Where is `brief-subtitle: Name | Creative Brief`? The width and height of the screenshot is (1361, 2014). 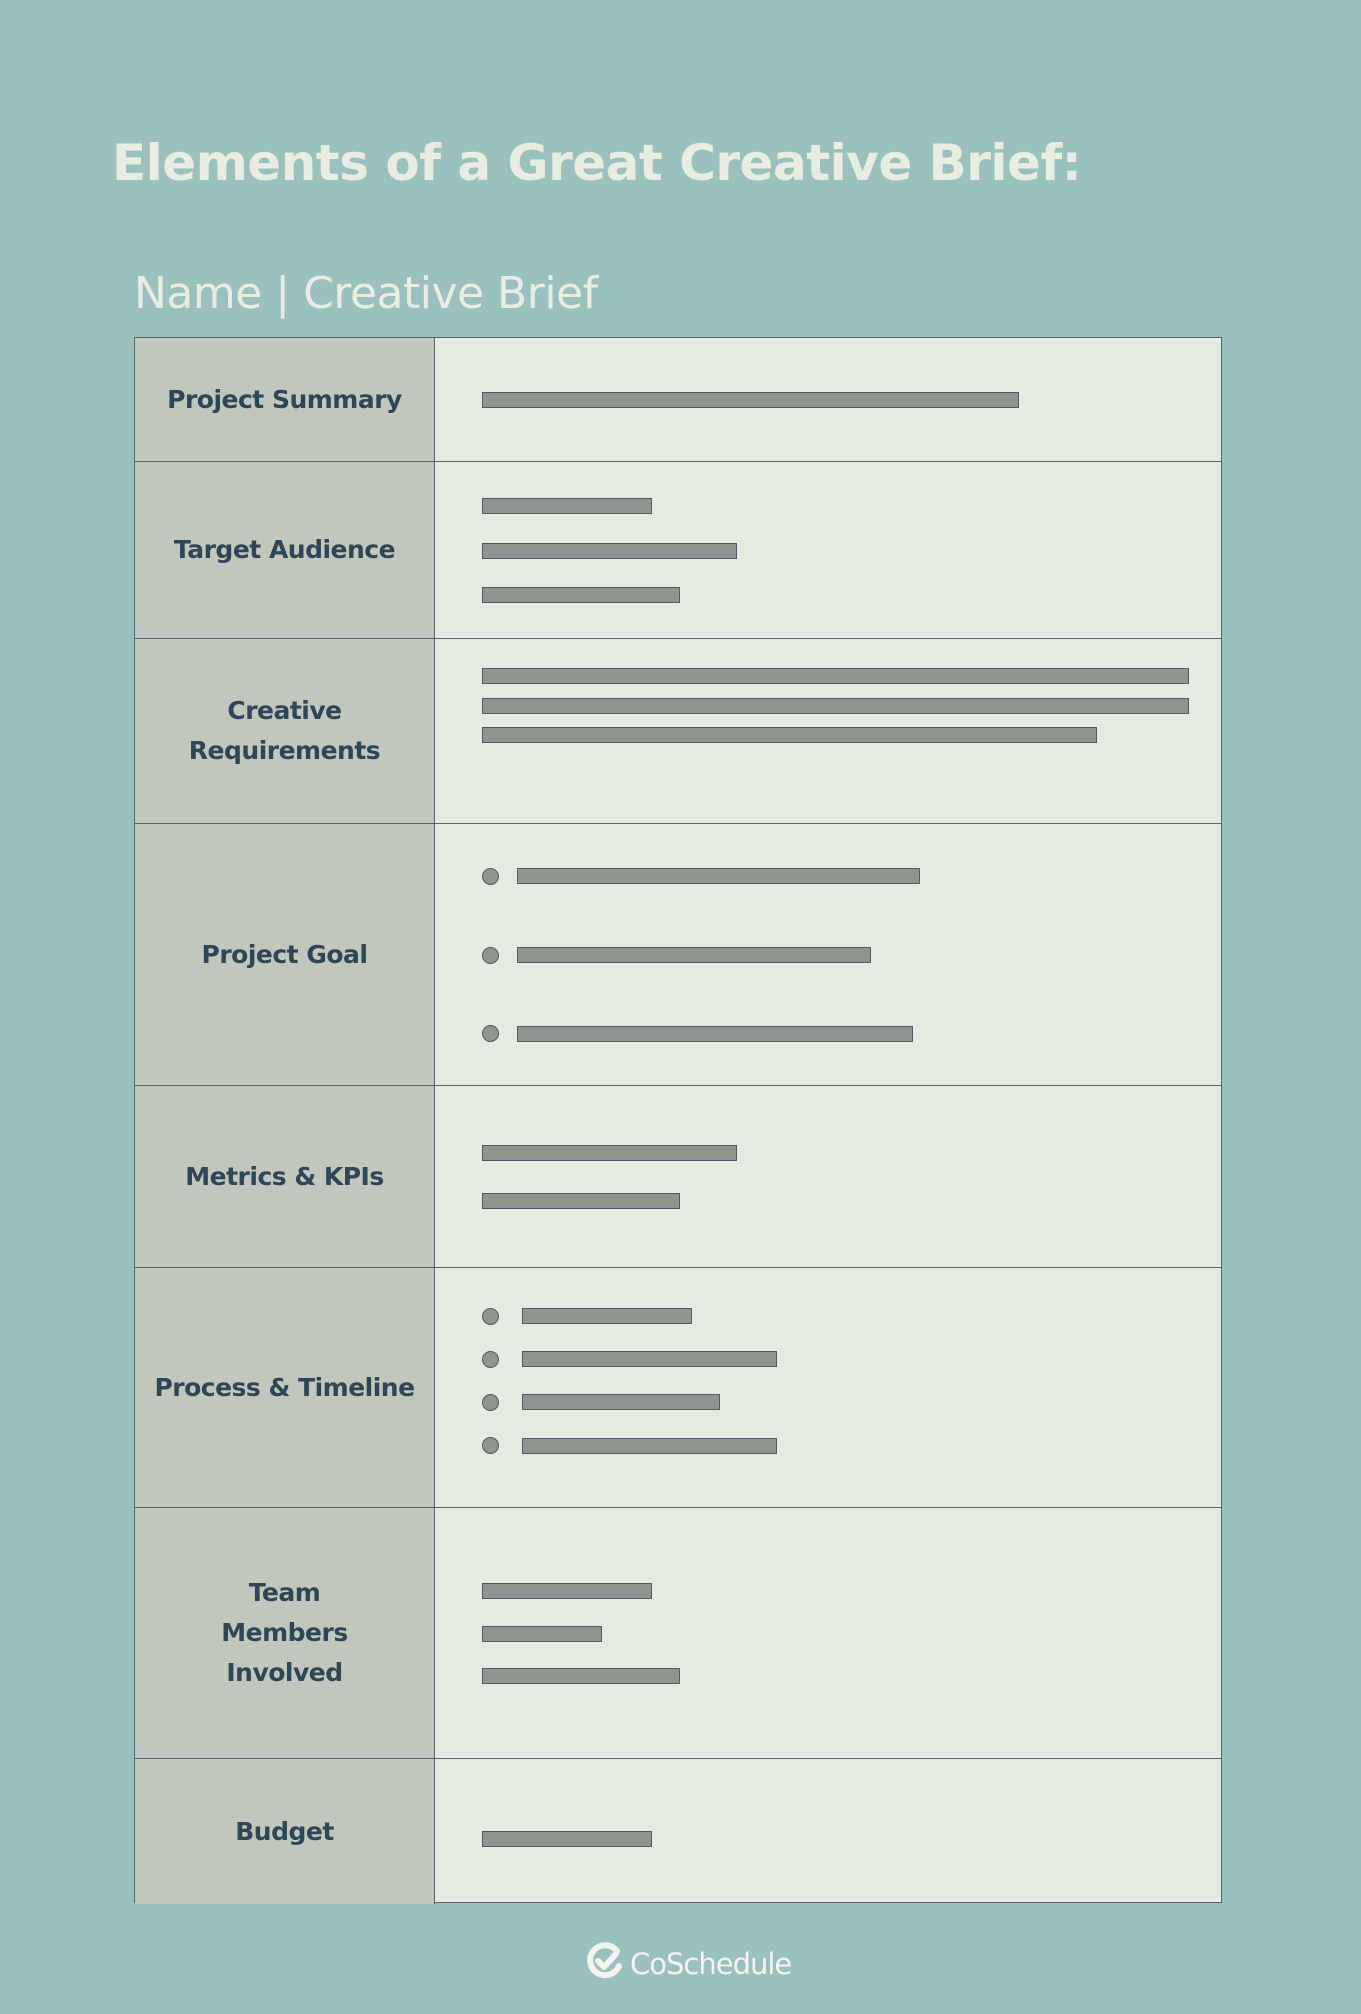
brief-subtitle: Name | Creative Brief is located at coordinates (366, 293).